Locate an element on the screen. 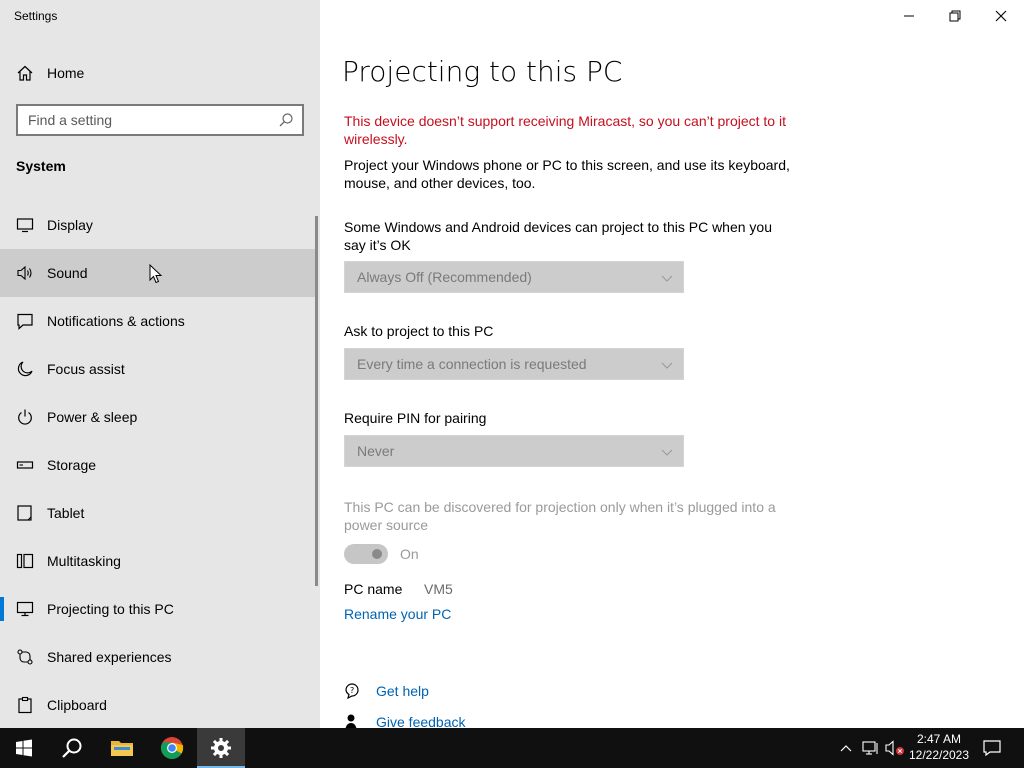  setting3-label: Require PIN for pairing is located at coordinates (415, 418).